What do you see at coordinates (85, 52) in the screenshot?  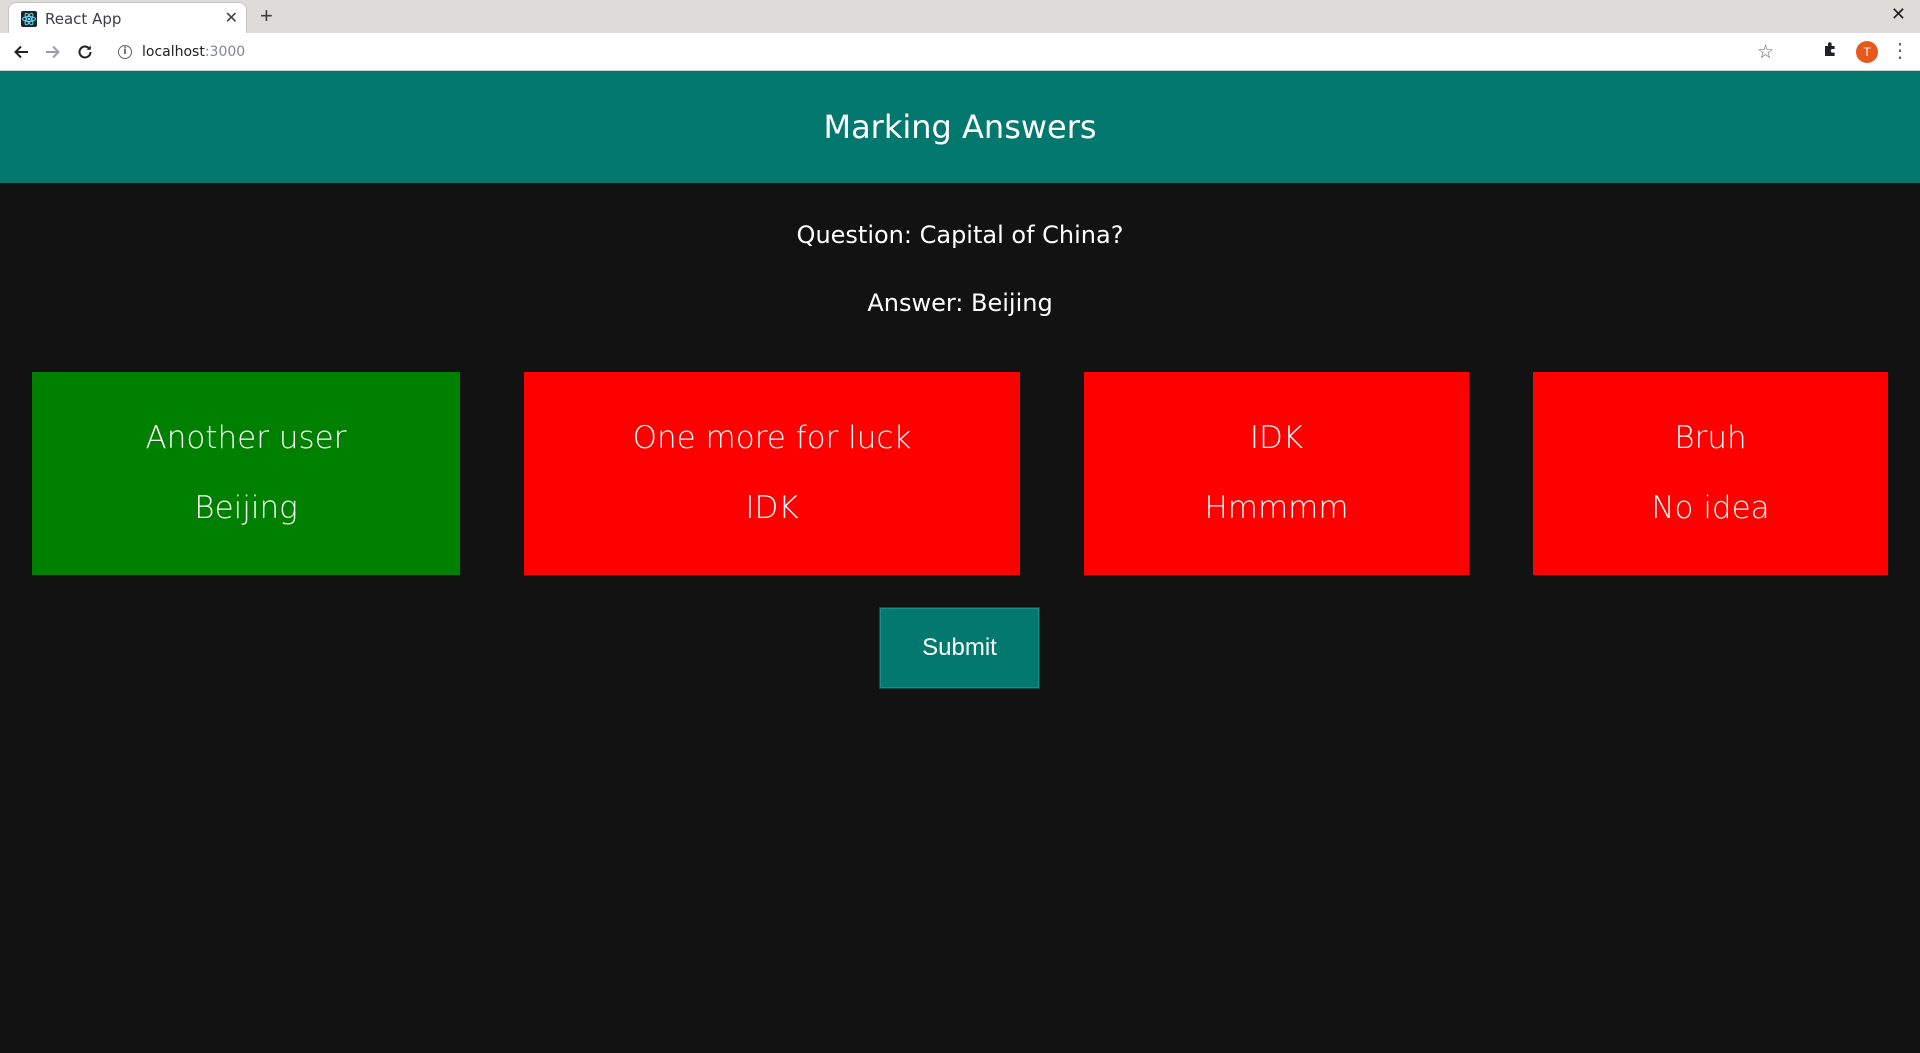 I see `reload-icon` at bounding box center [85, 52].